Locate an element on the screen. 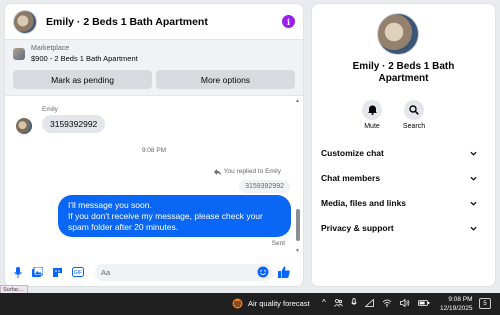  people-icon is located at coordinates (338, 302).